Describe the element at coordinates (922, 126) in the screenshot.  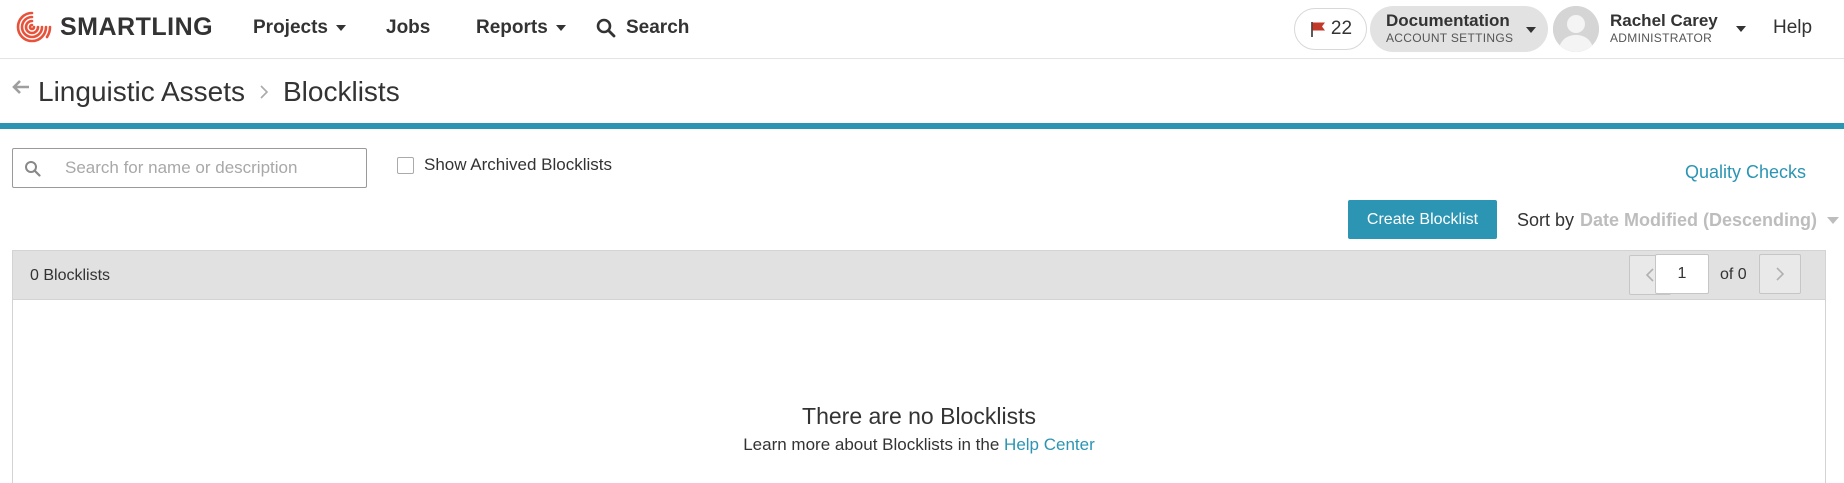
I see `header-accent-bar` at that location.